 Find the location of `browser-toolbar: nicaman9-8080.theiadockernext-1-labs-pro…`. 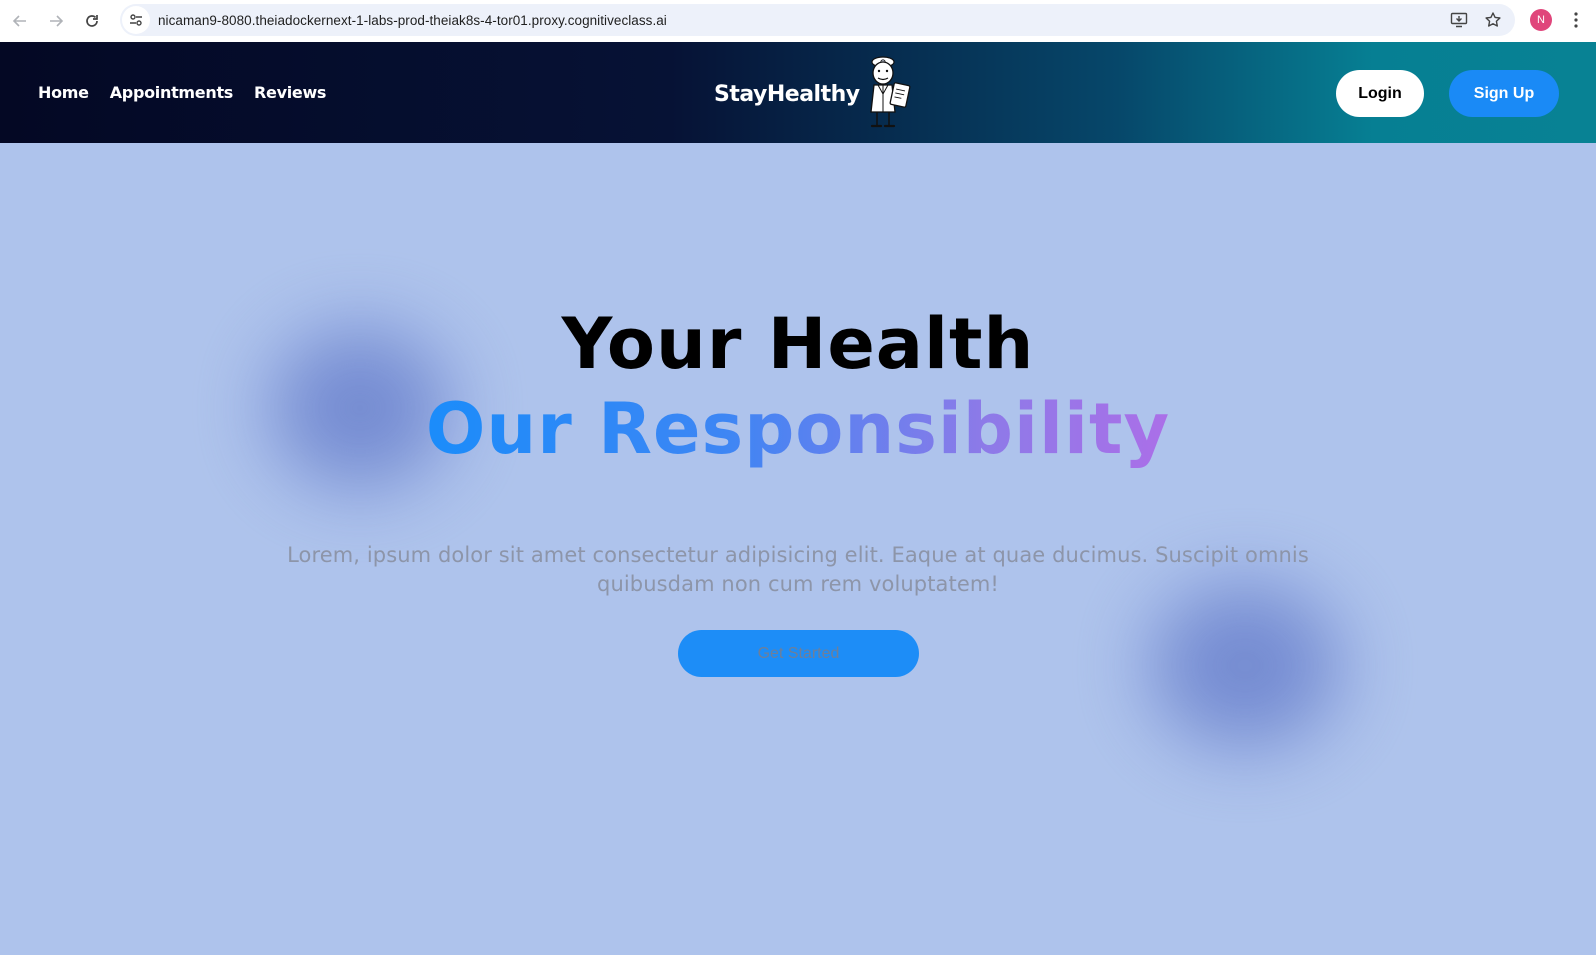

browser-toolbar: nicaman9-8080.theiadockernext-1-labs-pro… is located at coordinates (798, 21).